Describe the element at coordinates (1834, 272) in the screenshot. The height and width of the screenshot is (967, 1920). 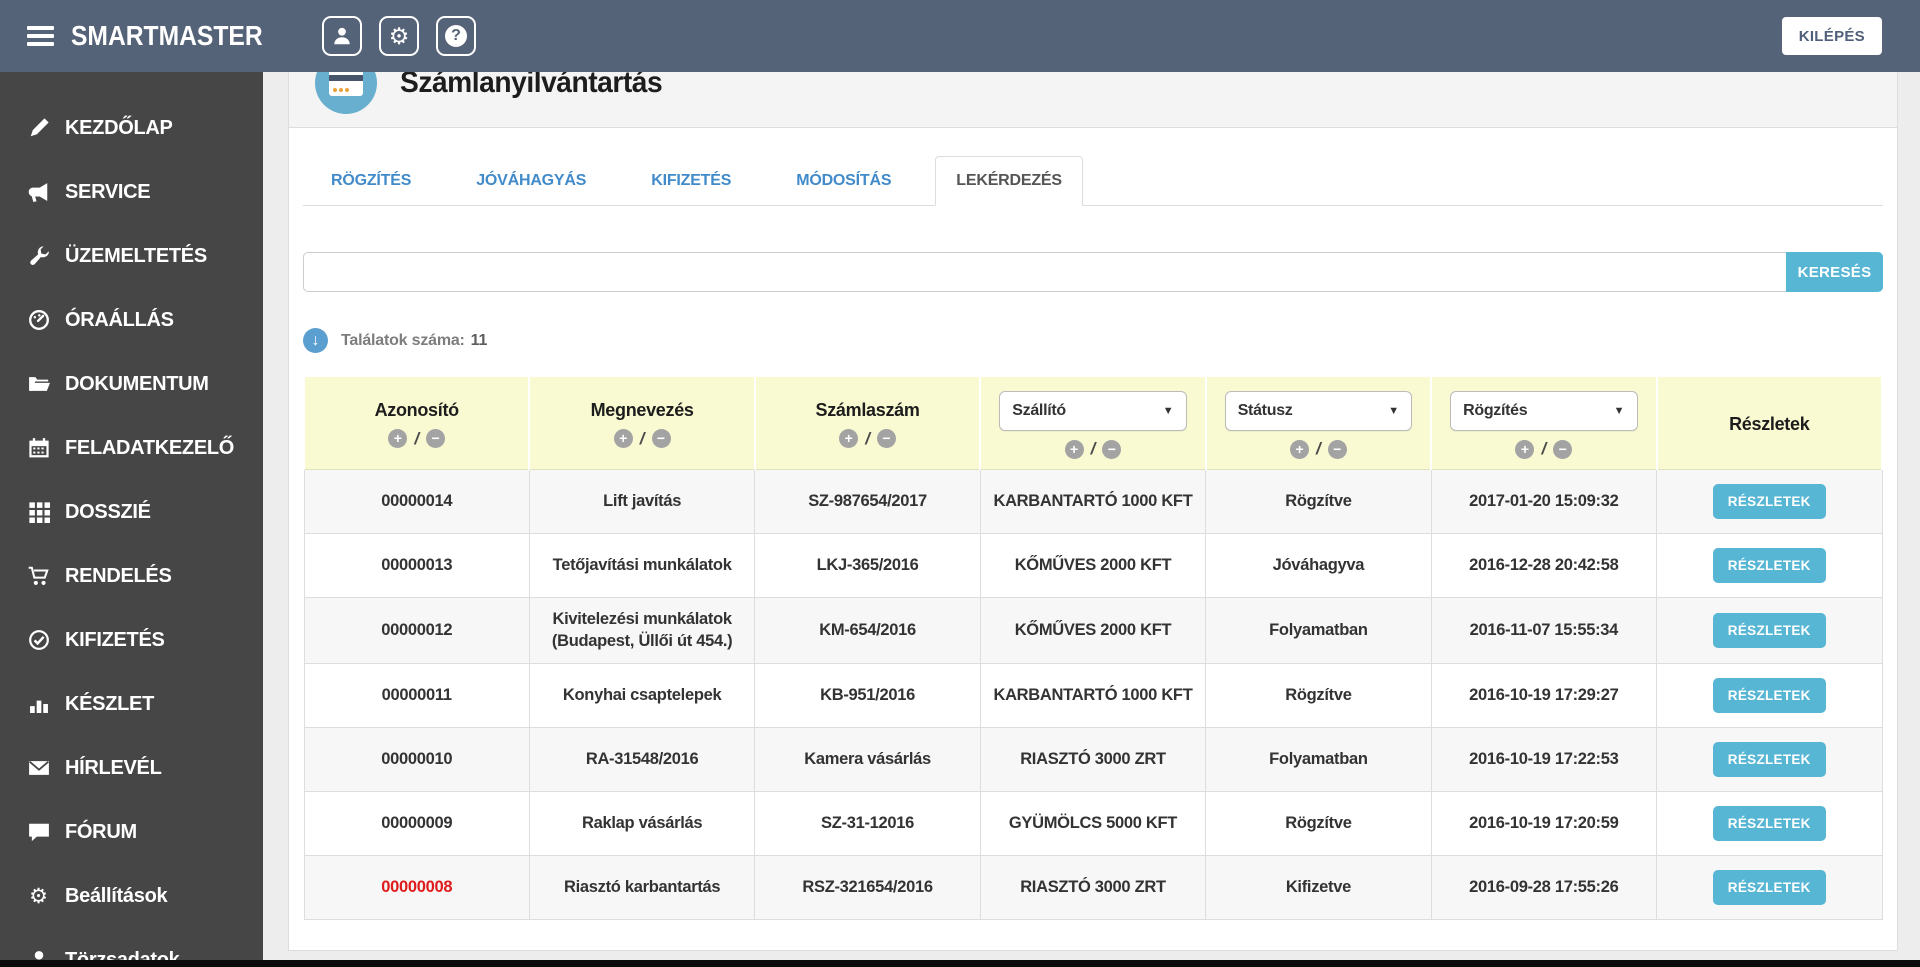
I see `search-button: KERESÉS` at that location.